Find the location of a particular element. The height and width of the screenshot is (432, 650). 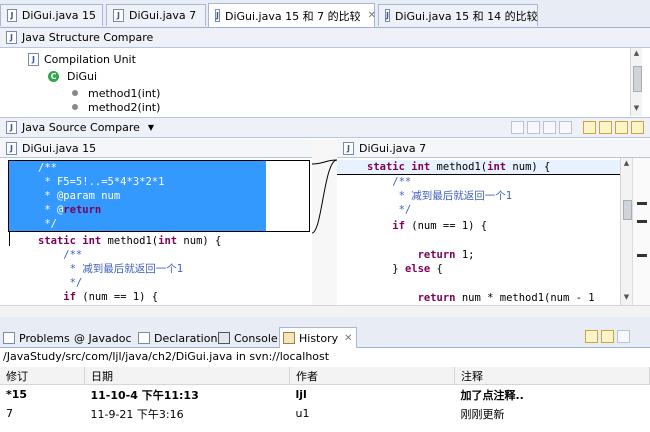

tab-compare-15-7: J DiGui.java 15 和 7 的比较 ✕ is located at coordinates (292, 15).